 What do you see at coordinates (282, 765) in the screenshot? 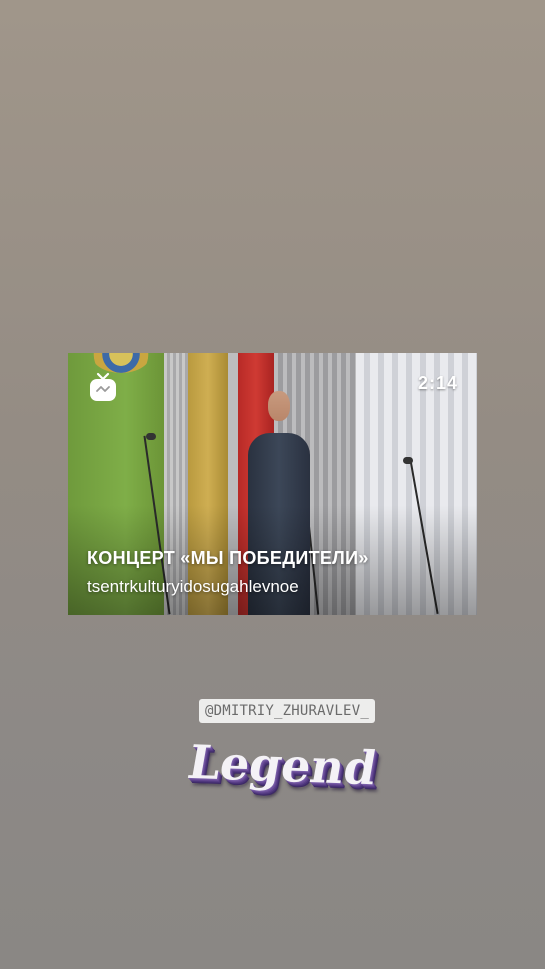
I see `legend-sticker-text: Legend` at bounding box center [282, 765].